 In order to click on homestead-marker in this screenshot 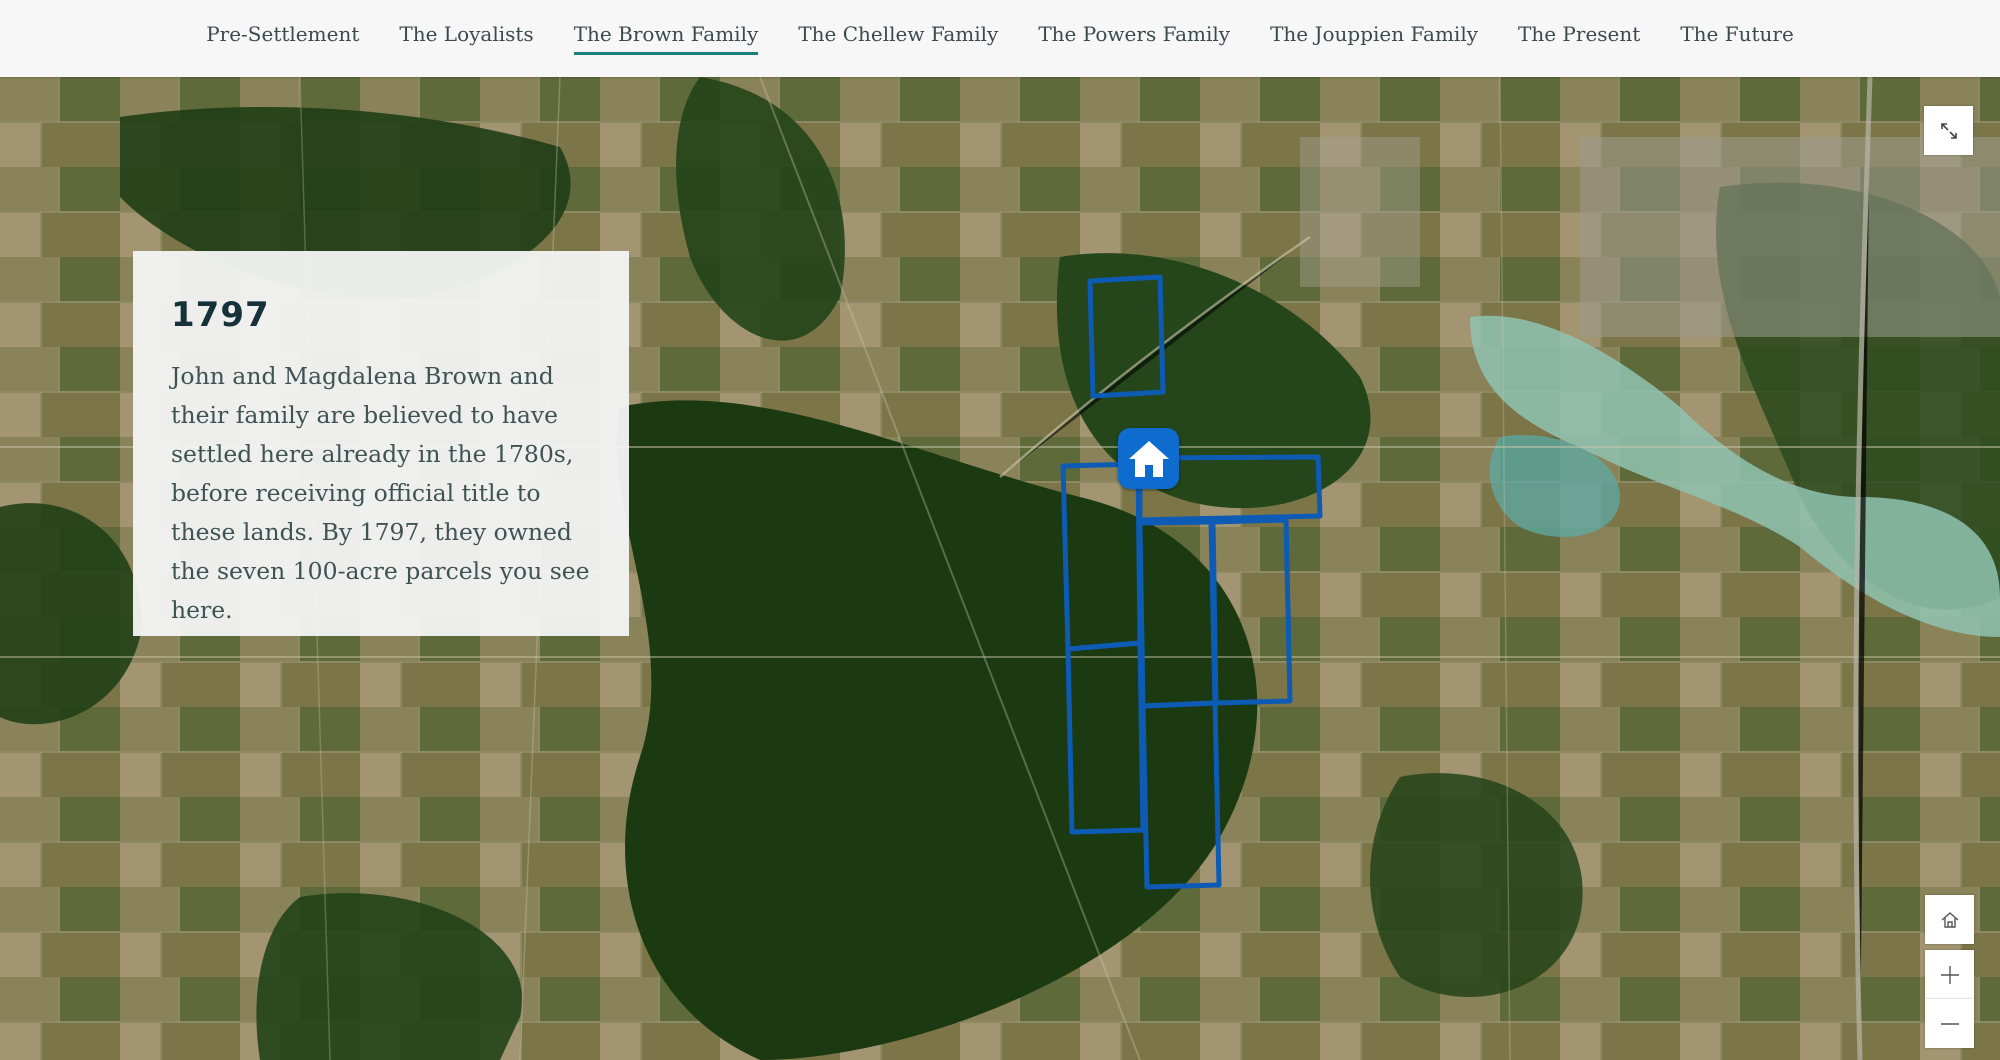, I will do `click(1148, 458)`.